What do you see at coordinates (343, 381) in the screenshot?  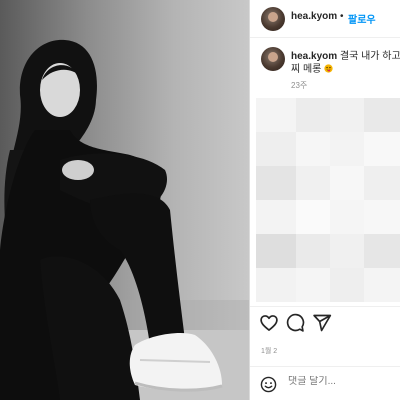 I see `comment-input` at bounding box center [343, 381].